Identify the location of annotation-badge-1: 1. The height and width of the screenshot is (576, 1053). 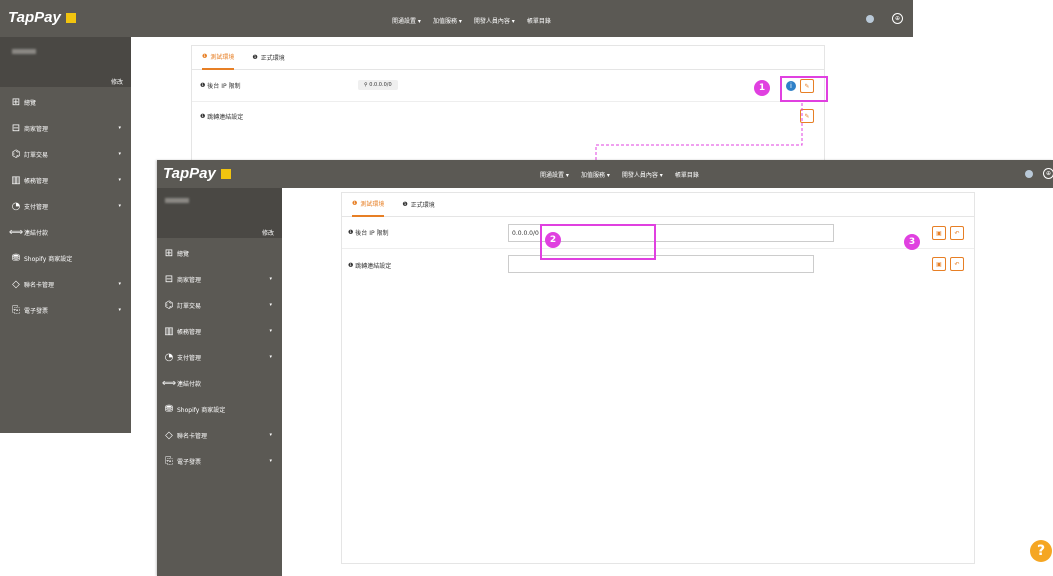
(762, 88).